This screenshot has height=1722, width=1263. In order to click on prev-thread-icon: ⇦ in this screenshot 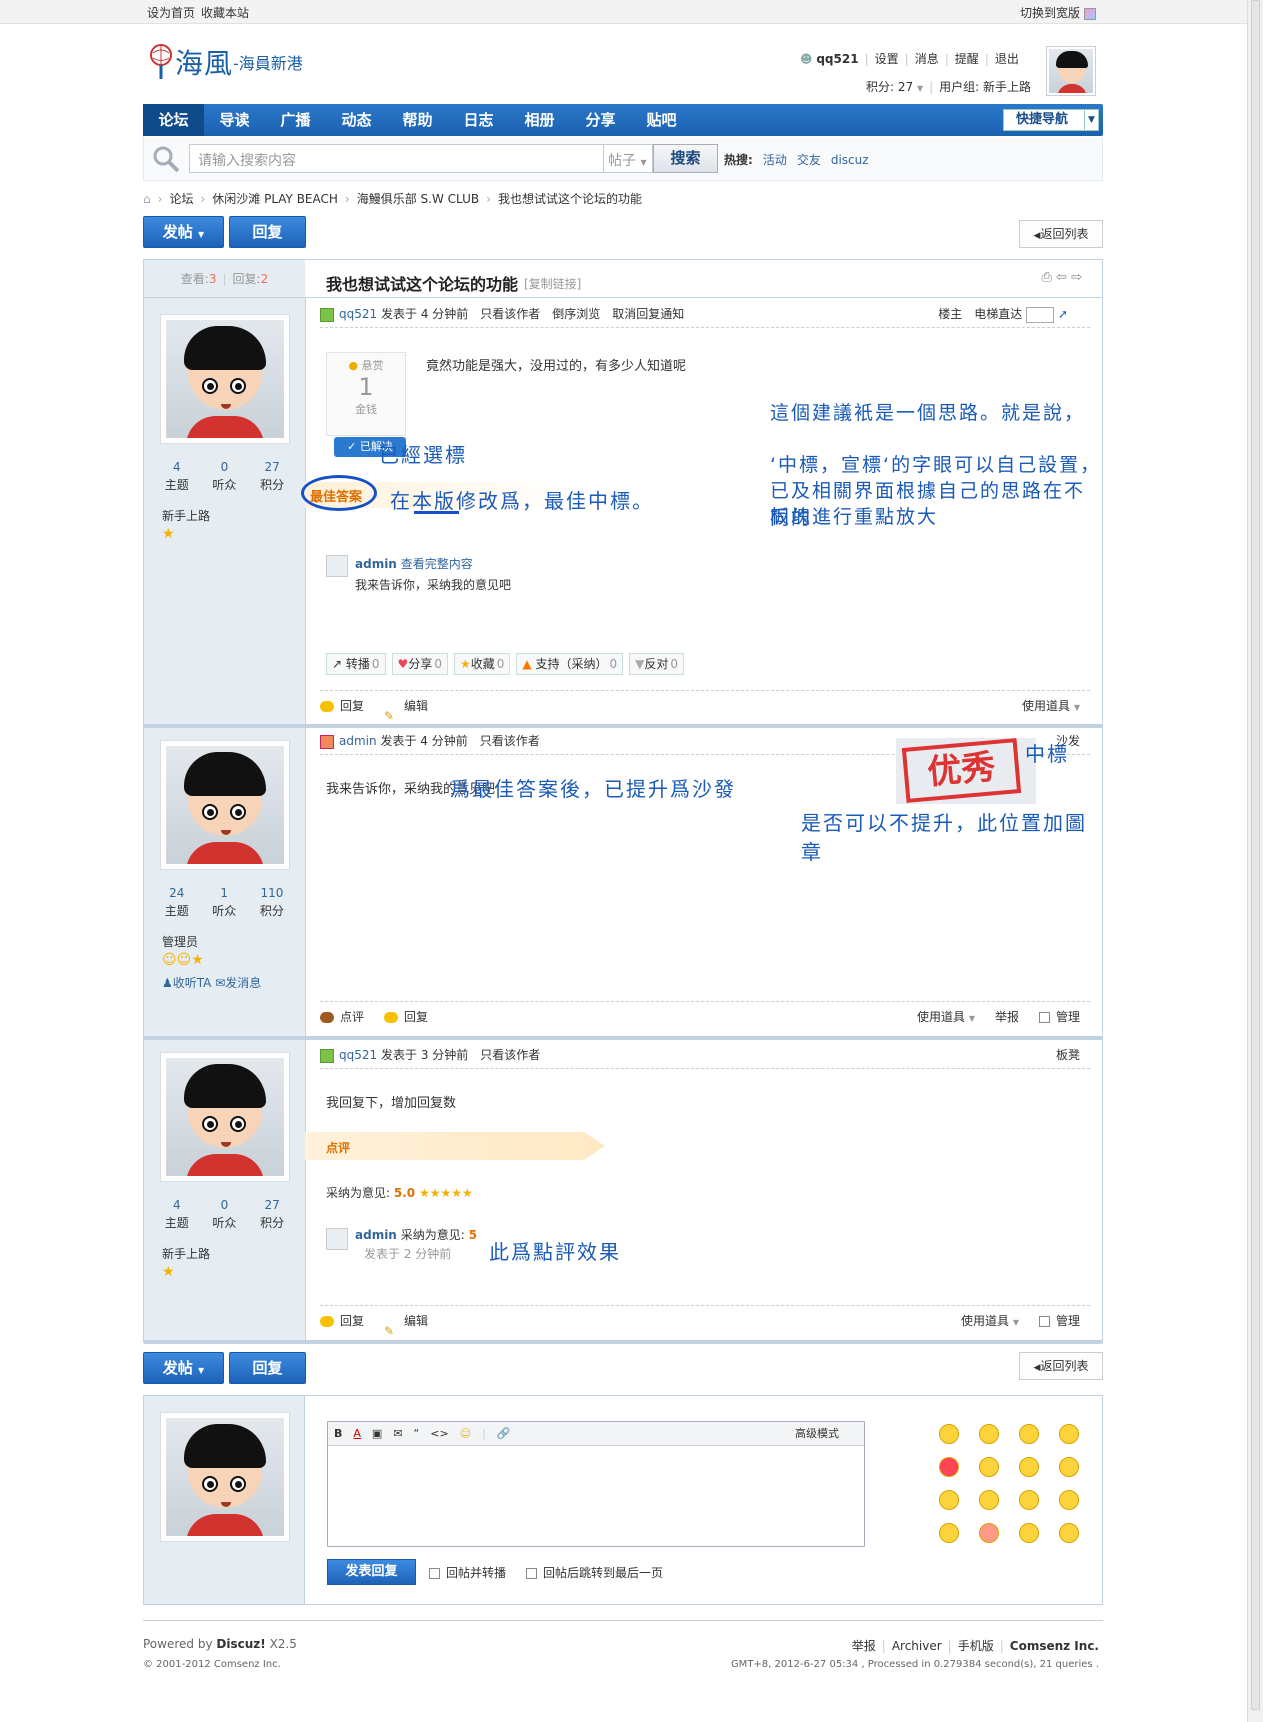, I will do `click(1061, 277)`.